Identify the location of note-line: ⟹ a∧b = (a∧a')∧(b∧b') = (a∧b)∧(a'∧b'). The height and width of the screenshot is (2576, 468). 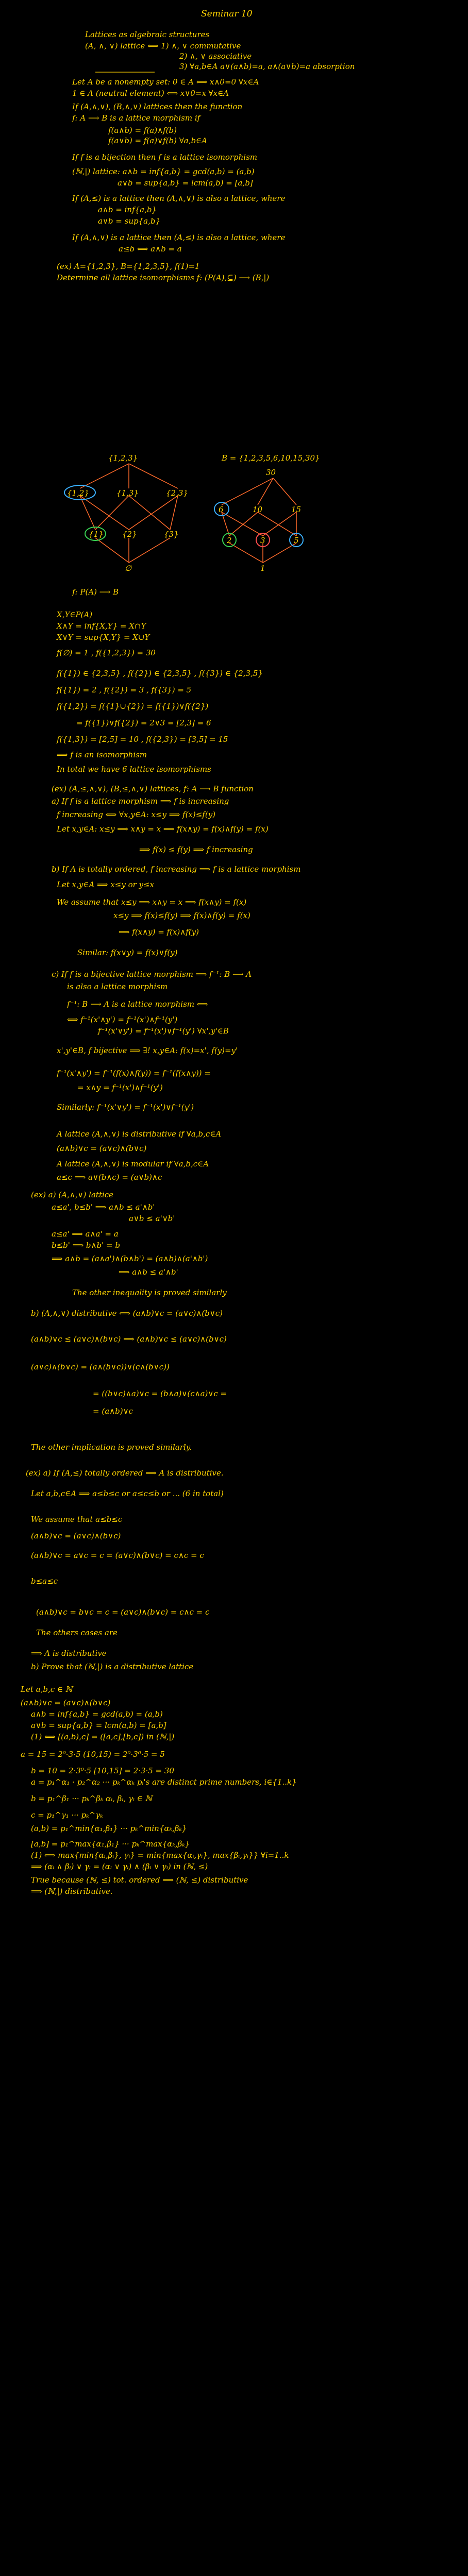
(130, 1258).